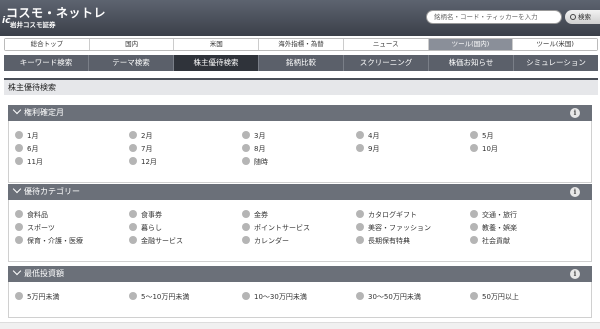 The height and width of the screenshot is (329, 600). What do you see at coordinates (131, 63) in the screenshot?
I see `nav2-item-1: テーマ検索` at bounding box center [131, 63].